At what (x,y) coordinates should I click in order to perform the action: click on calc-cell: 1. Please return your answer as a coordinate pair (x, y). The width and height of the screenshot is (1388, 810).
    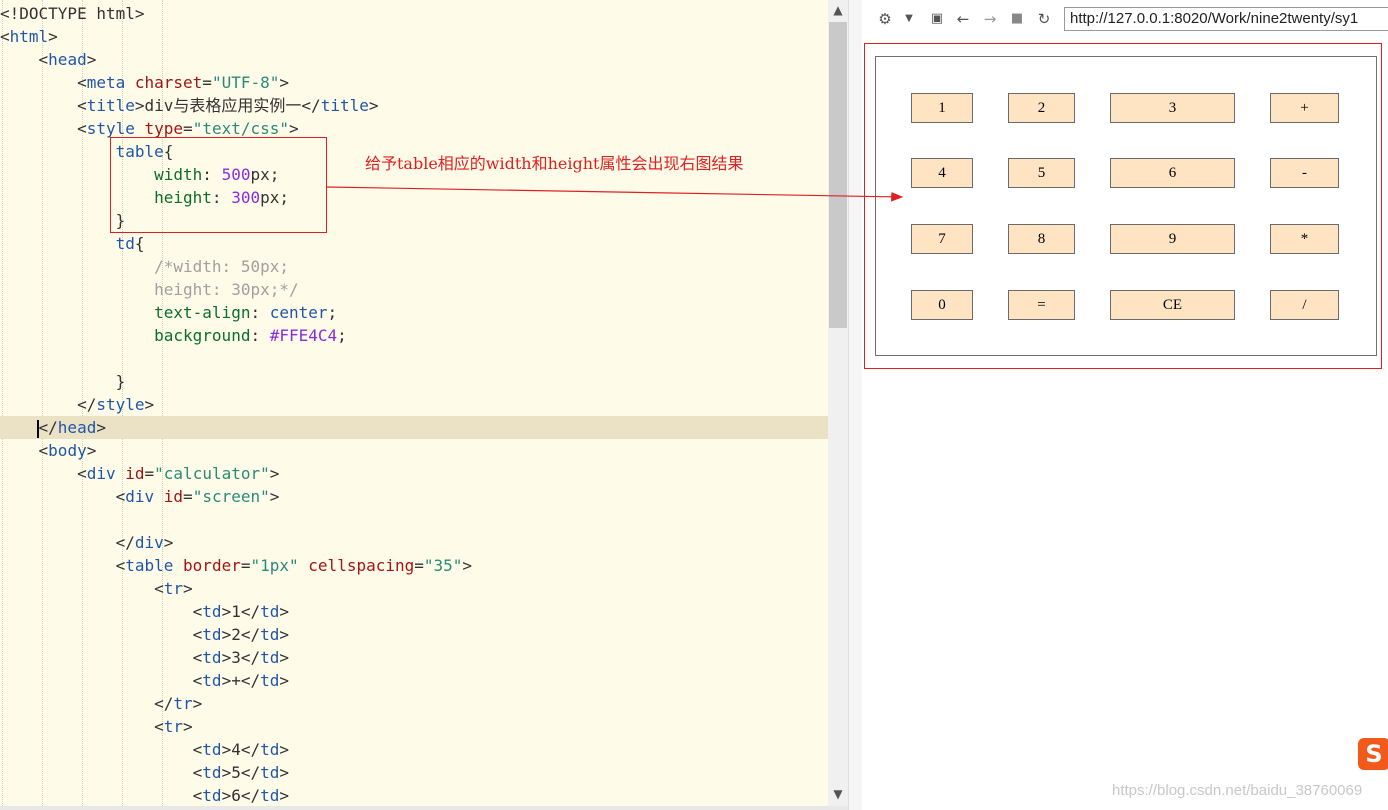
    Looking at the image, I should click on (942, 108).